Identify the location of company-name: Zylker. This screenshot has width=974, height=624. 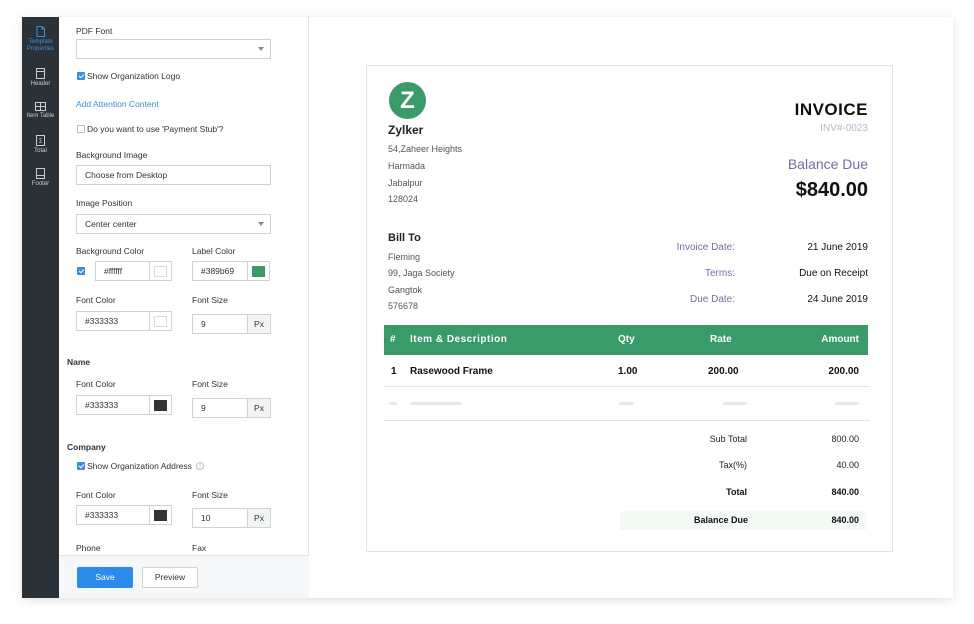
(406, 130).